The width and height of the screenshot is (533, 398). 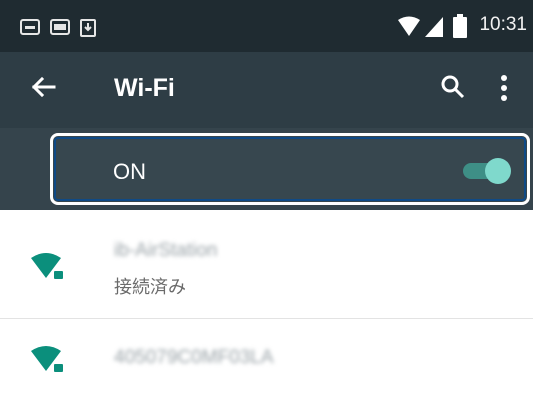 I want to click on wifi-switch, so click(x=486, y=171).